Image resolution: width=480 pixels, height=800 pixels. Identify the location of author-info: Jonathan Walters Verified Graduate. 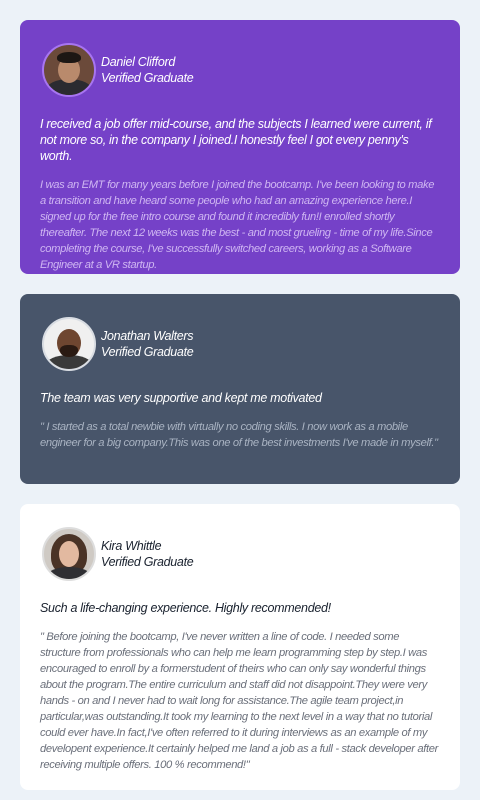
(147, 344).